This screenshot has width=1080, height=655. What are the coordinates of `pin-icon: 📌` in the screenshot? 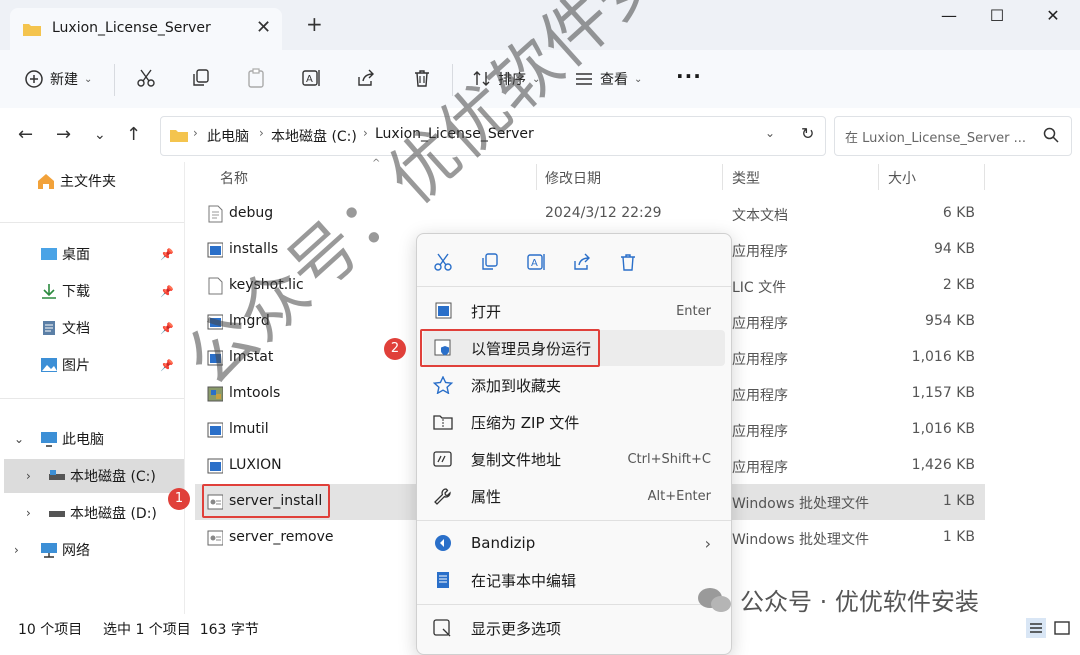 It's located at (167, 365).